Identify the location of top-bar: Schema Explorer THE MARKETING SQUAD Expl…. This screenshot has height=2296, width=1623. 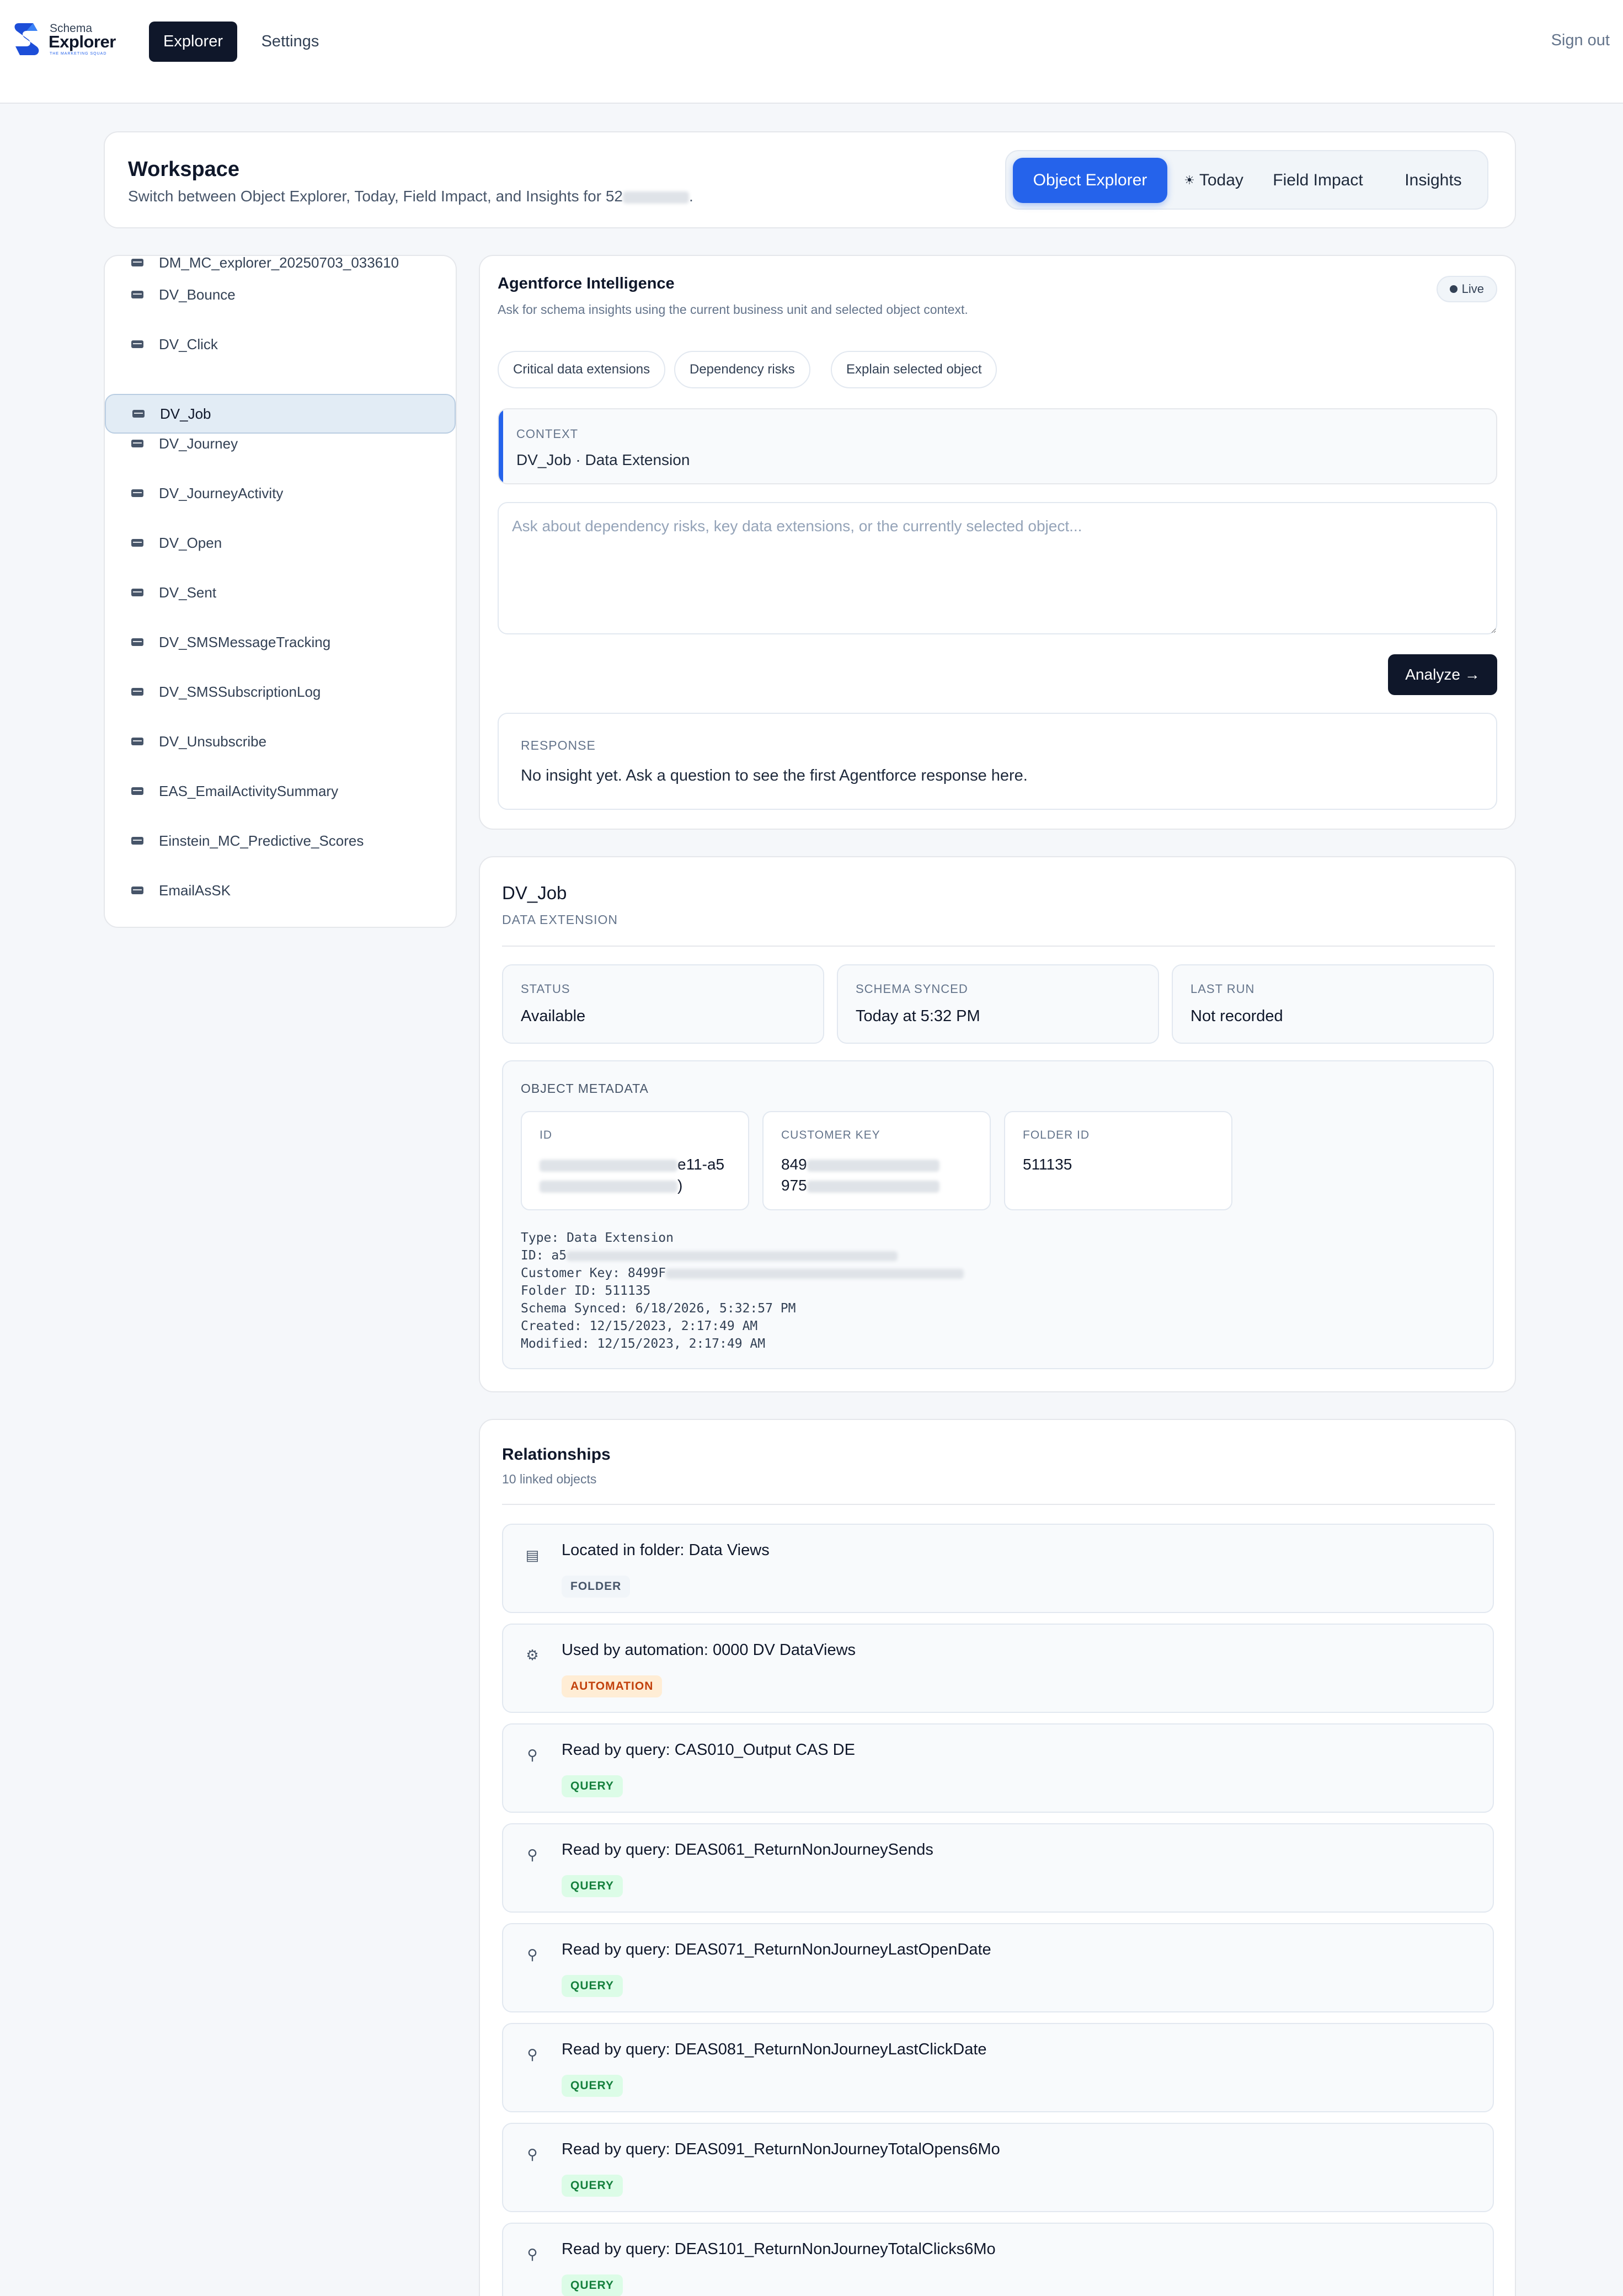
(811, 52).